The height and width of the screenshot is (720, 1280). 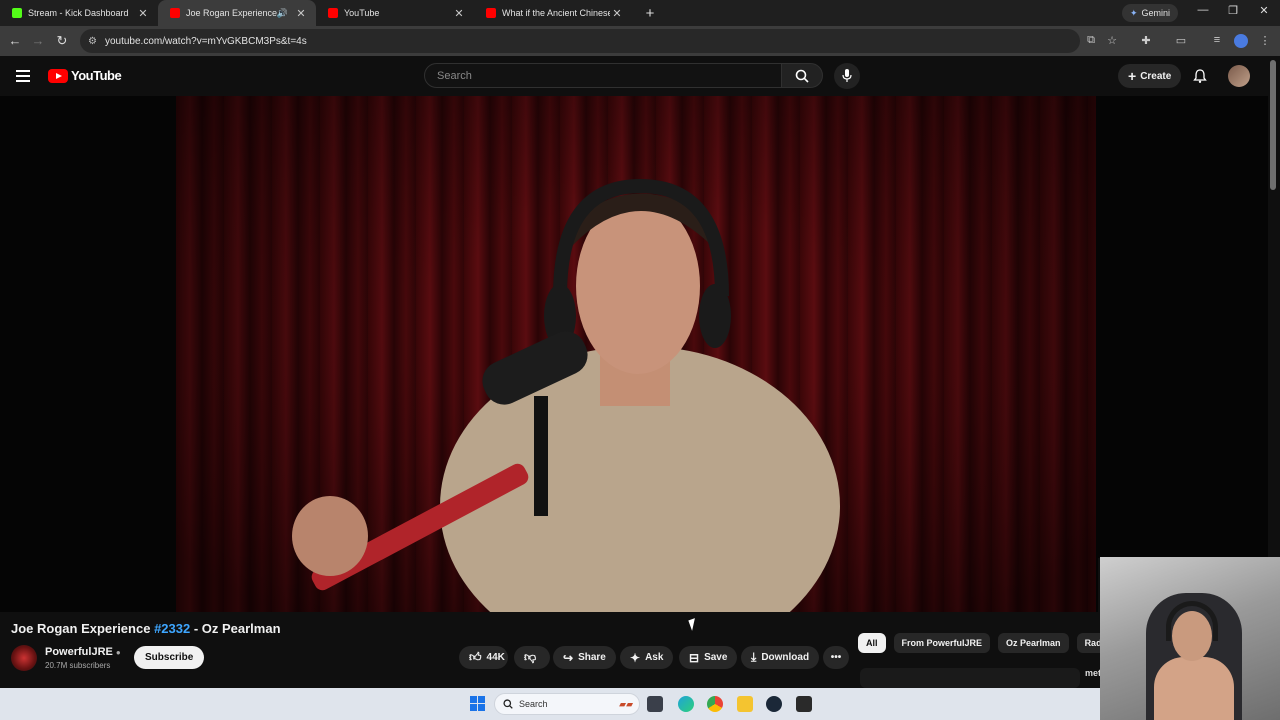 What do you see at coordinates (568, 657) in the screenshot?
I see `share-arrow-icon: ↪` at bounding box center [568, 657].